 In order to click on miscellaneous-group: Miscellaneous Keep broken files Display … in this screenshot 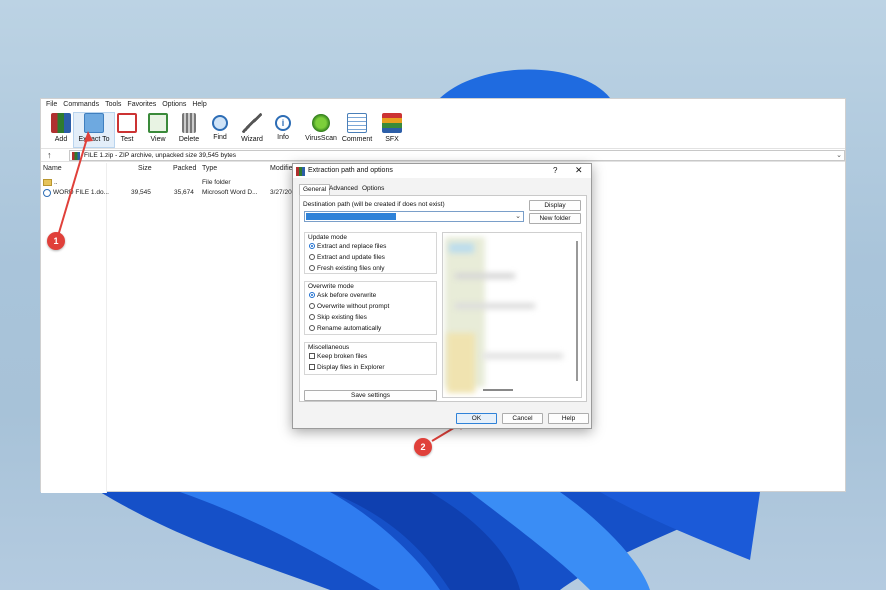, I will do `click(370, 358)`.